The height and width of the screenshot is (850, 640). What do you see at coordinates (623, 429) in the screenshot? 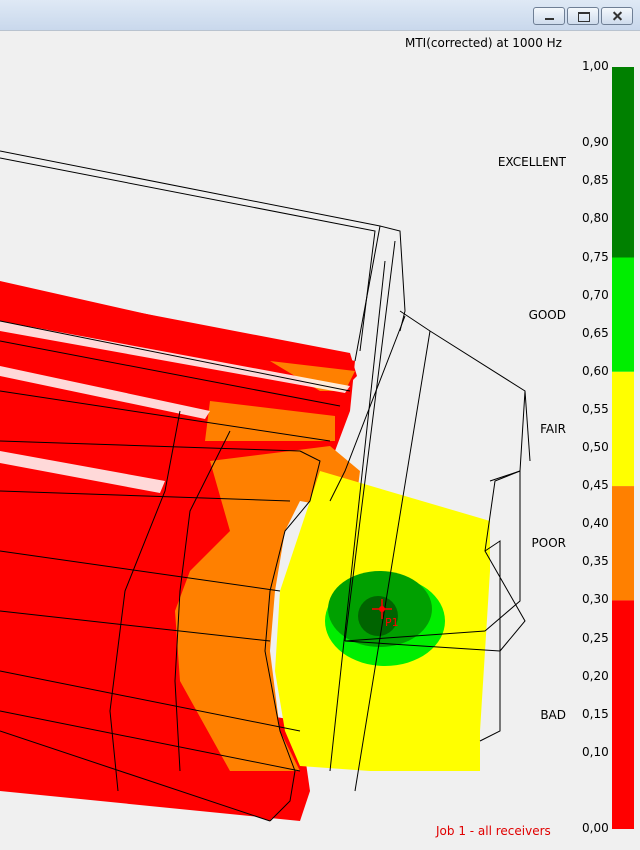
I see `legend-band-fair` at bounding box center [623, 429].